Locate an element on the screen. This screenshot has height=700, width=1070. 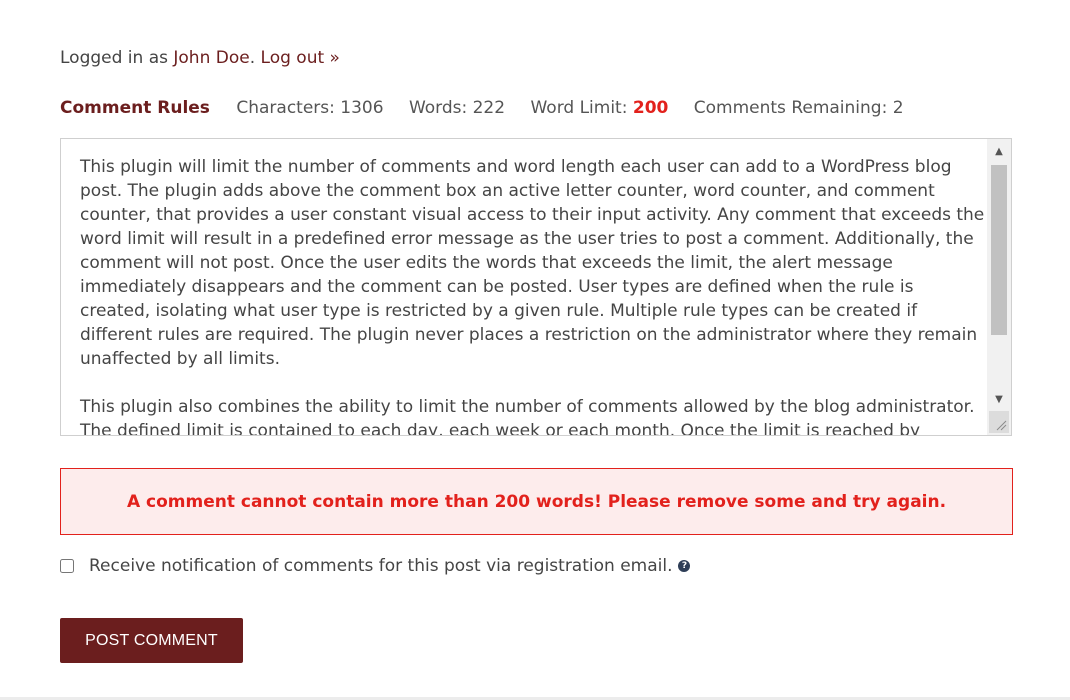
scroll-up-arrow-icon: ▲ is located at coordinates (999, 151).